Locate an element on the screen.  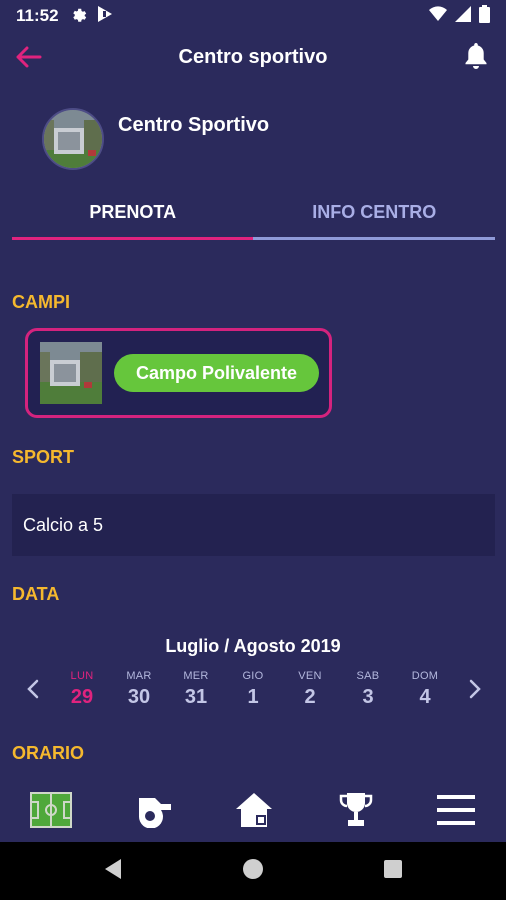
calendar-next-button is located at coordinates (475, 691).